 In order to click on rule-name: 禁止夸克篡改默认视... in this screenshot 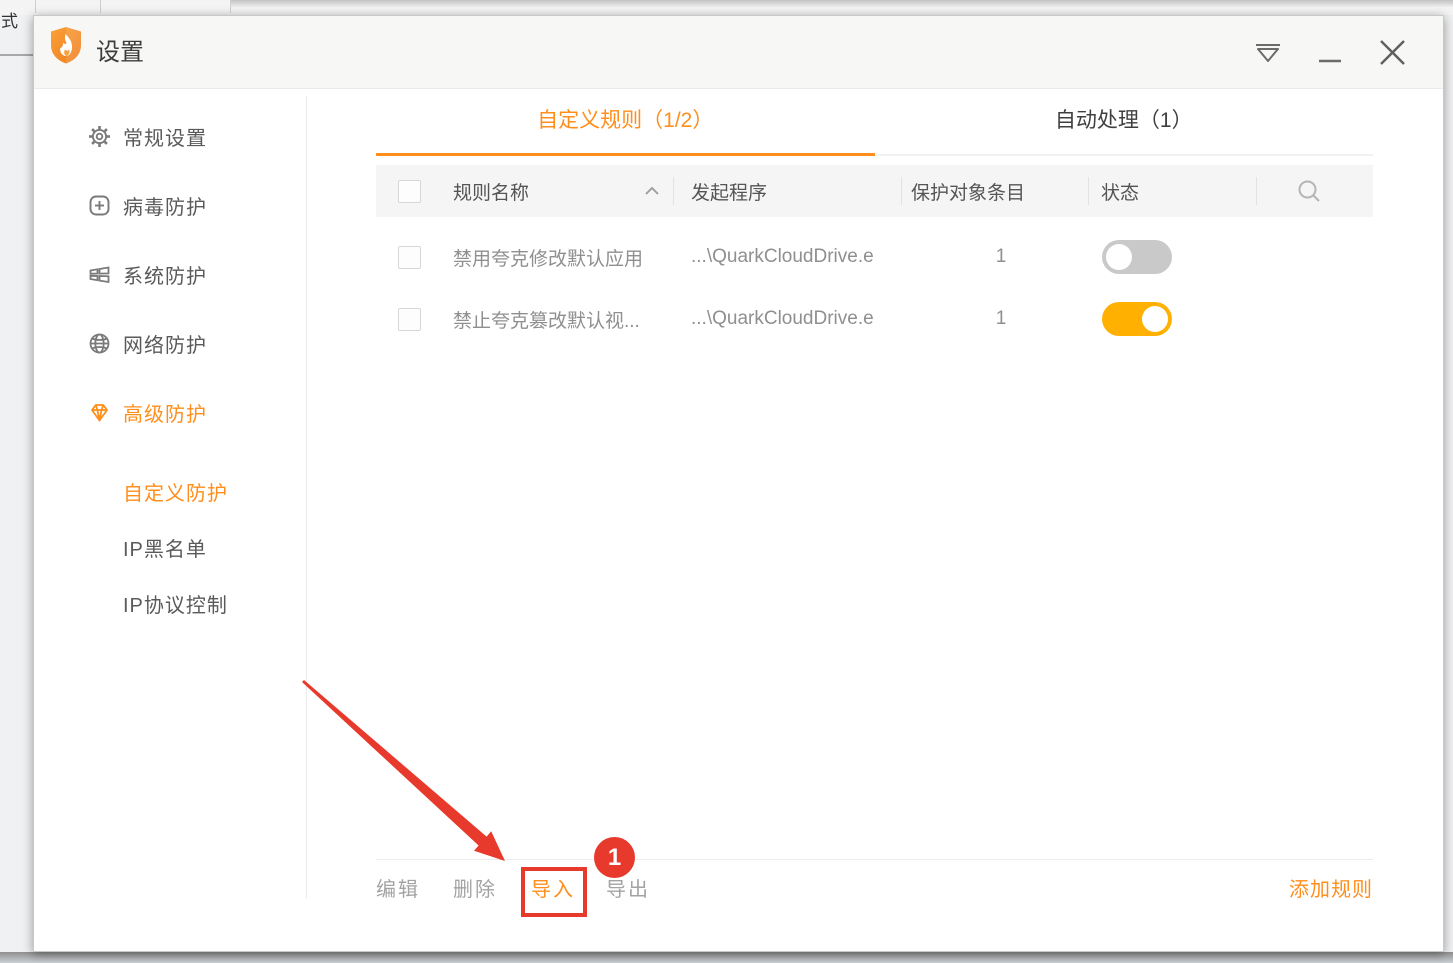, I will do `click(546, 321)`.